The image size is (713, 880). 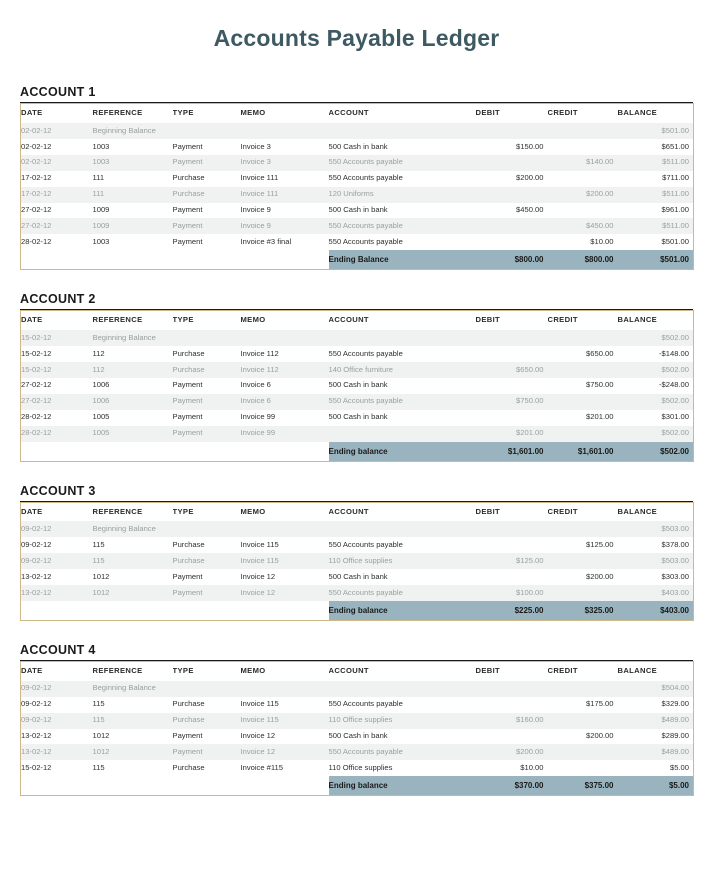 What do you see at coordinates (582, 736) in the screenshot?
I see `cell-credit: $200.00` at bounding box center [582, 736].